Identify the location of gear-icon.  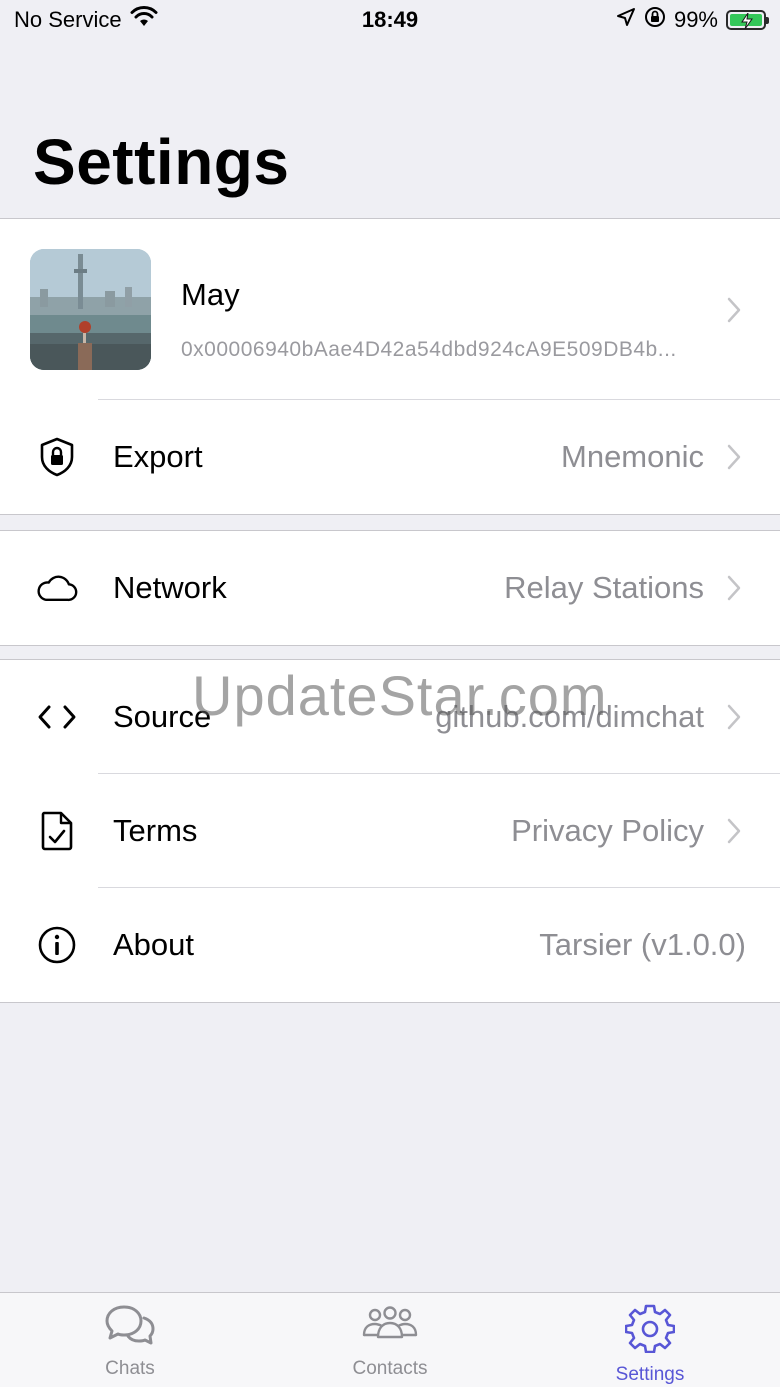
(650, 1330).